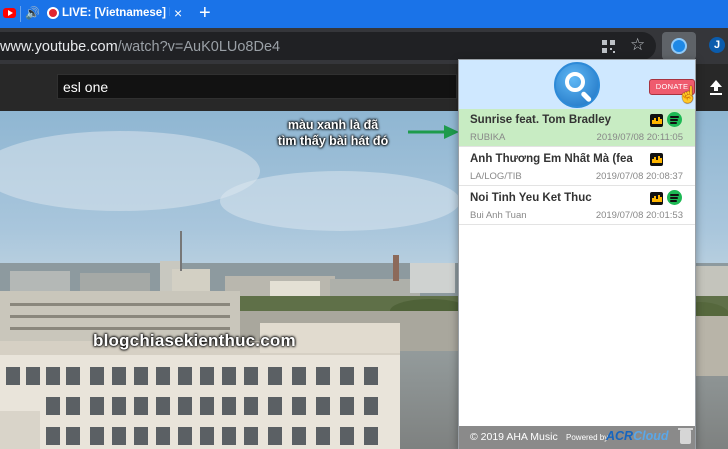  I want to click on acrcloud-logo: ACRCloud, so click(637, 436).